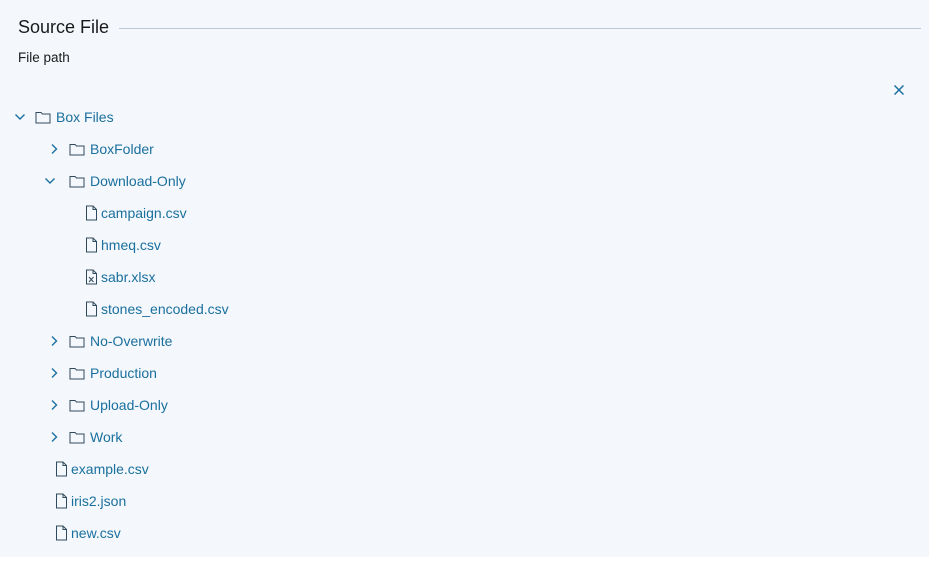 This screenshot has width=929, height=577. I want to click on tree-item-sabr-xlsx: sabr.xlsx, so click(119, 277).